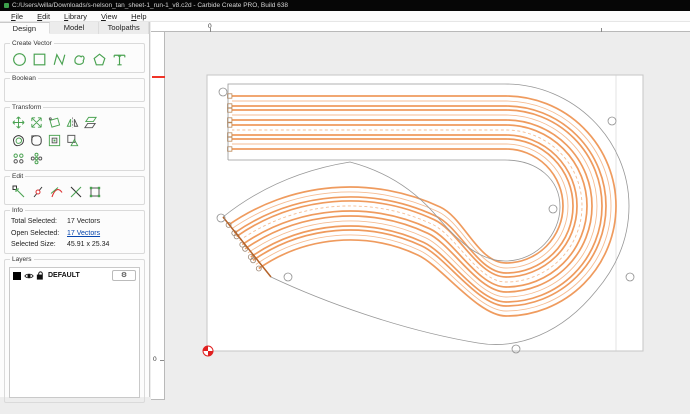 The width and height of the screenshot is (690, 414). Describe the element at coordinates (17, 16) in the screenshot. I see `menu-file: File` at that location.